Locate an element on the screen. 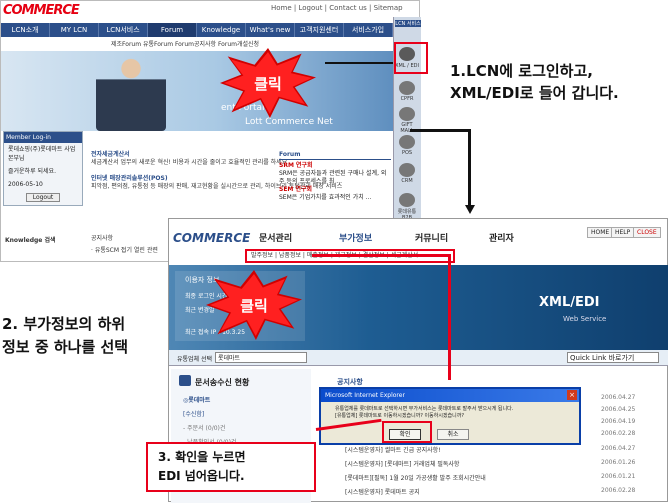 This screenshot has width=668, height=503. cancel-button: 취소 is located at coordinates (453, 434).